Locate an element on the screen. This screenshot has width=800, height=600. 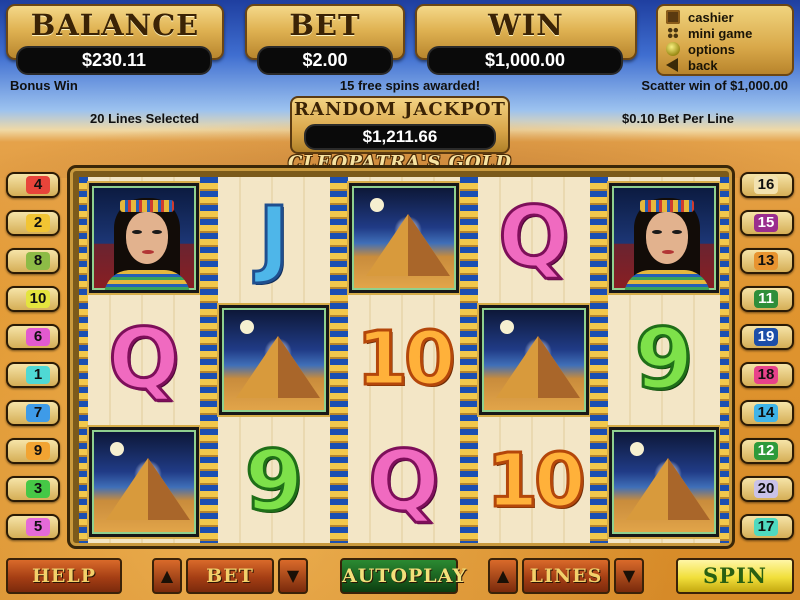
random-jackpot-panel: RANDOM JACKPOT $1,211.66 is located at coordinates (400, 125).